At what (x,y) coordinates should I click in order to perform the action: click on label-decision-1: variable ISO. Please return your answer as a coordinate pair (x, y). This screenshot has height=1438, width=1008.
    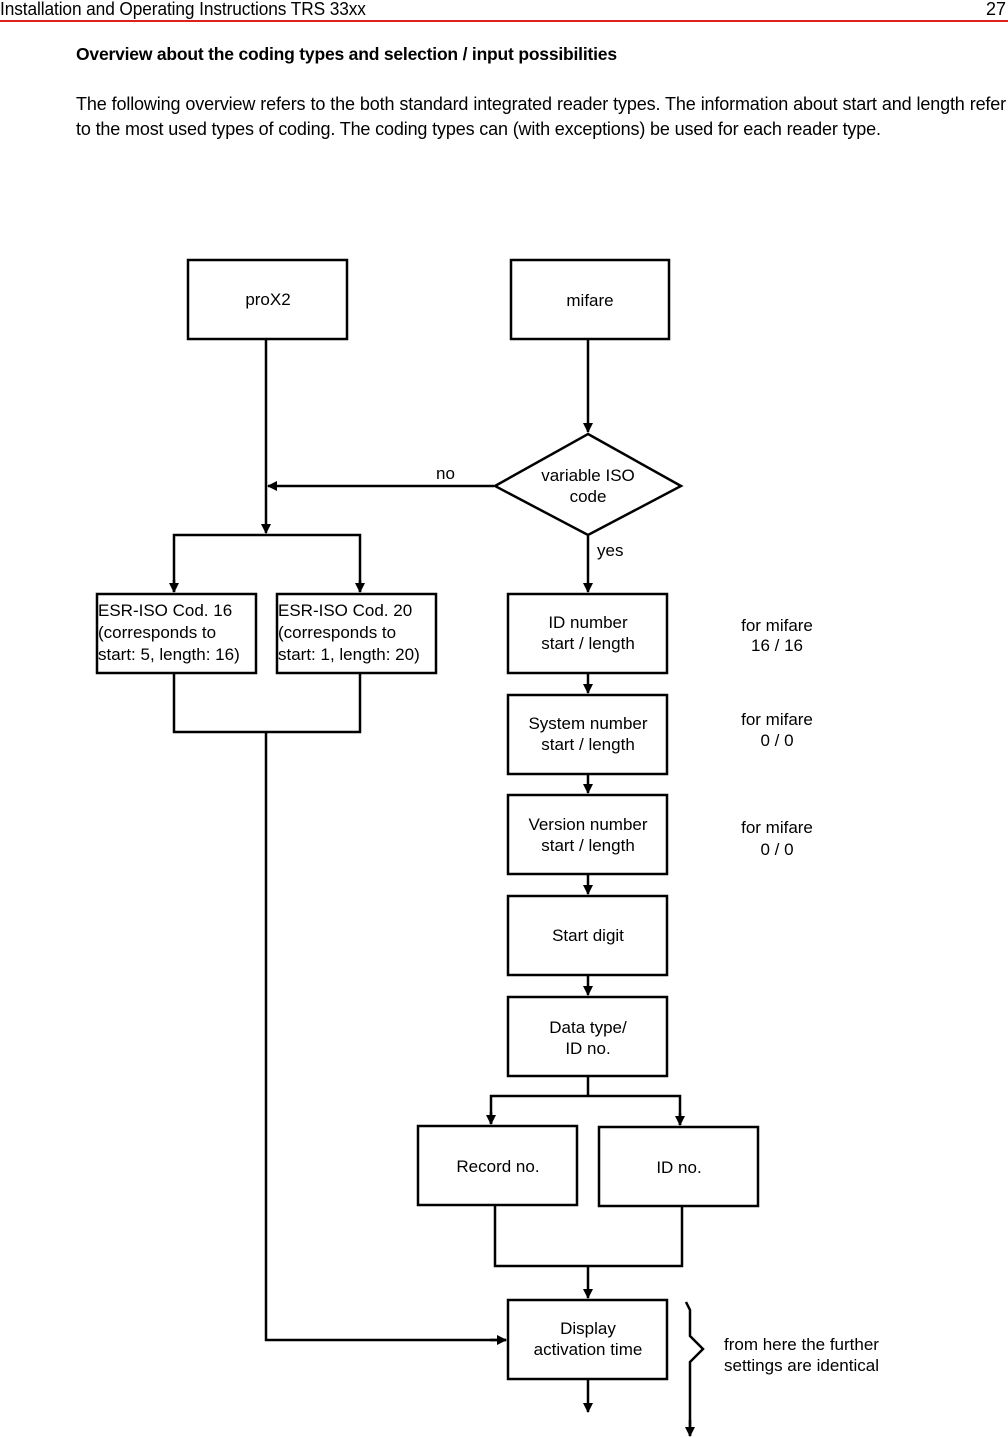
    Looking at the image, I should click on (588, 475).